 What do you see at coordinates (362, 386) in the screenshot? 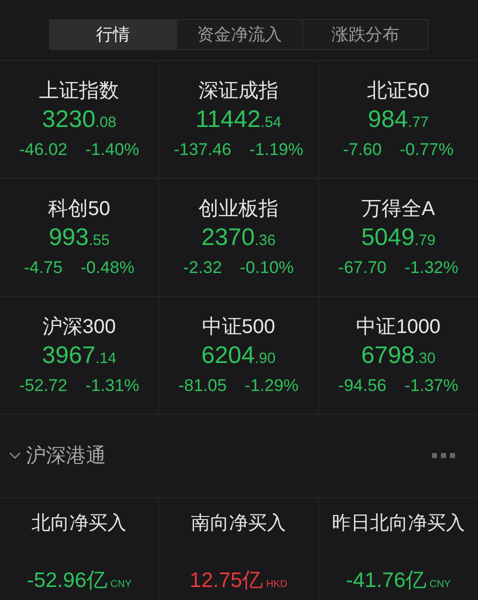
I see `index-change: -94.56` at bounding box center [362, 386].